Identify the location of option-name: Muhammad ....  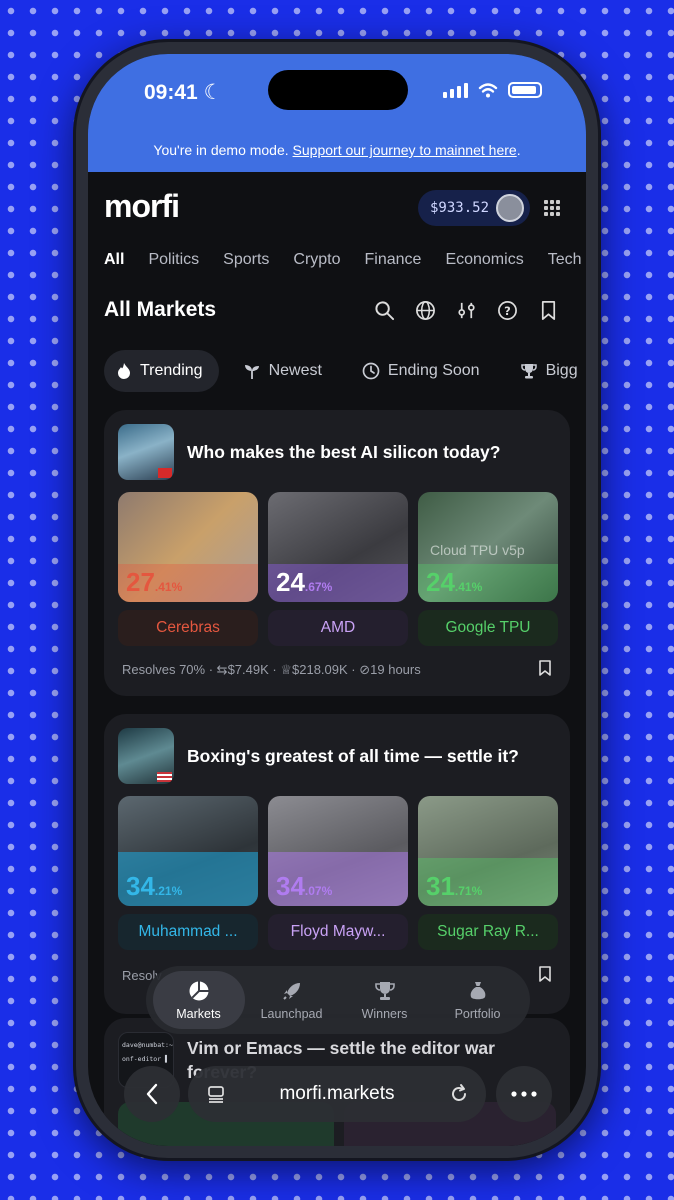
(188, 932).